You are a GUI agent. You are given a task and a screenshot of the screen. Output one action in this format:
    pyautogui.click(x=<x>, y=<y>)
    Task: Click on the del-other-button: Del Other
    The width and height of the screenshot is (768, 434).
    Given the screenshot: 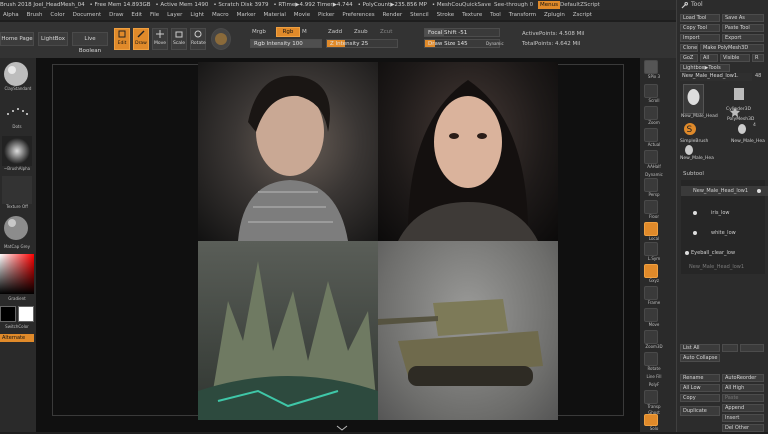 What is the action you would take?
    pyautogui.click(x=743, y=428)
    